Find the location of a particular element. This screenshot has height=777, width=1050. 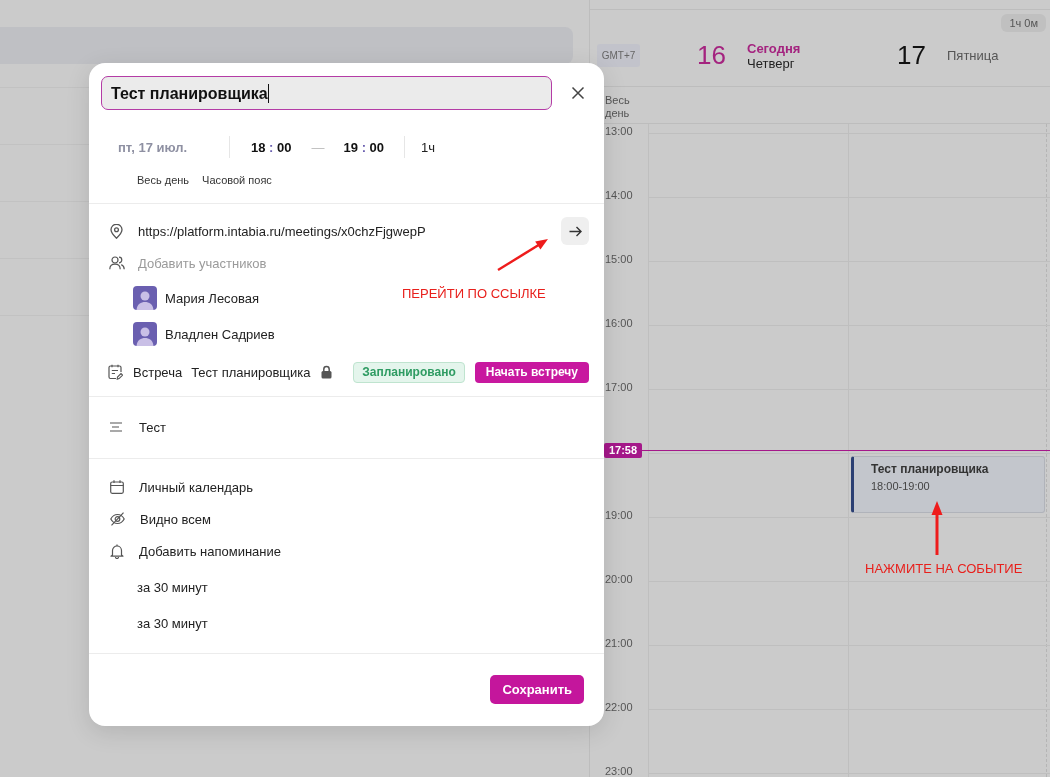

bell-icon is located at coordinates (117, 551).